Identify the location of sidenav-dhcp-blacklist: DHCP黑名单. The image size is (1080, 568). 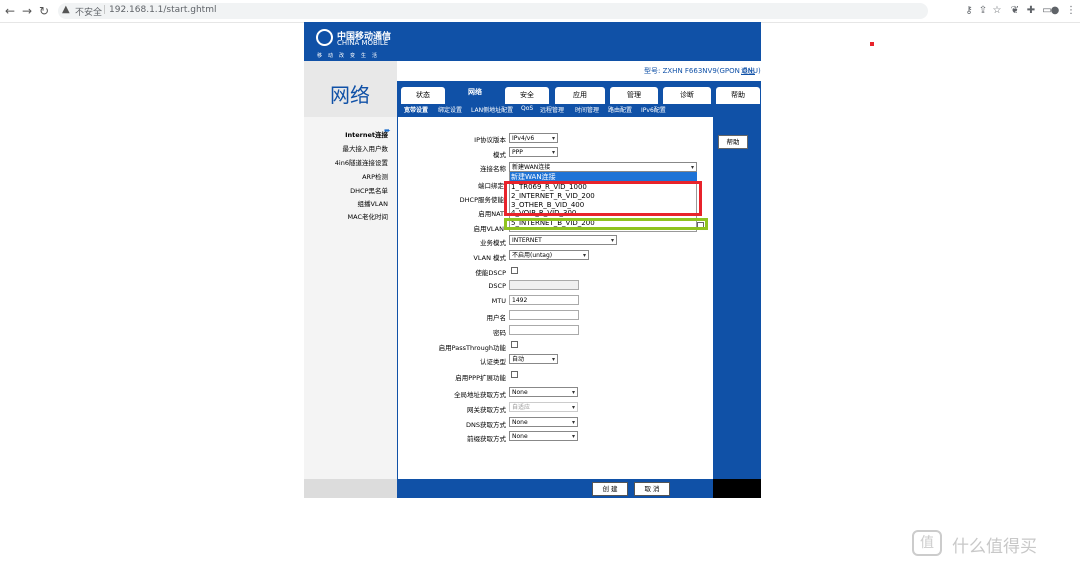
(348, 190).